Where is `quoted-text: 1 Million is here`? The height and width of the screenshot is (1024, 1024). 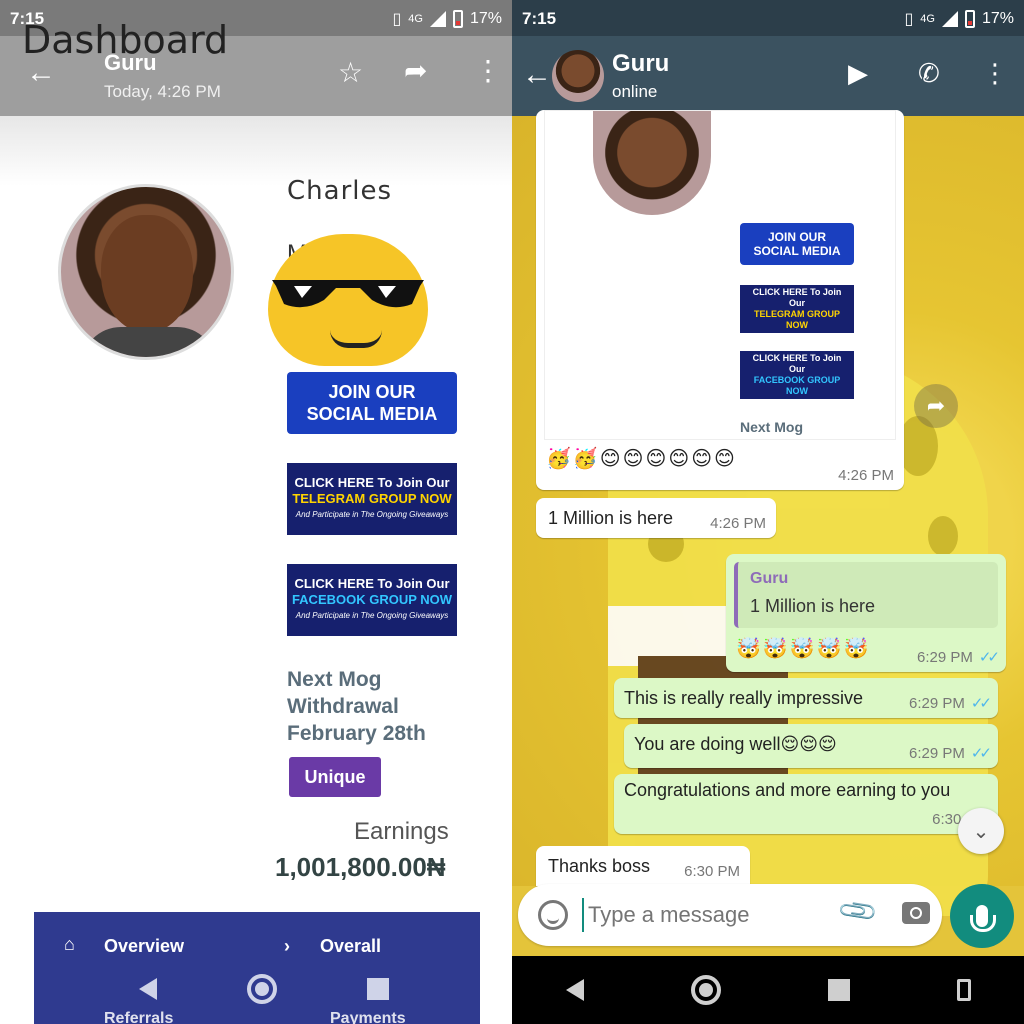
quoted-text: 1 Million is here is located at coordinates (813, 606).